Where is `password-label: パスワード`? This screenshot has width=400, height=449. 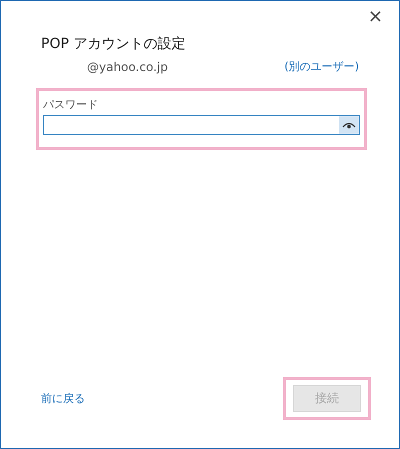 password-label: パスワード is located at coordinates (71, 104).